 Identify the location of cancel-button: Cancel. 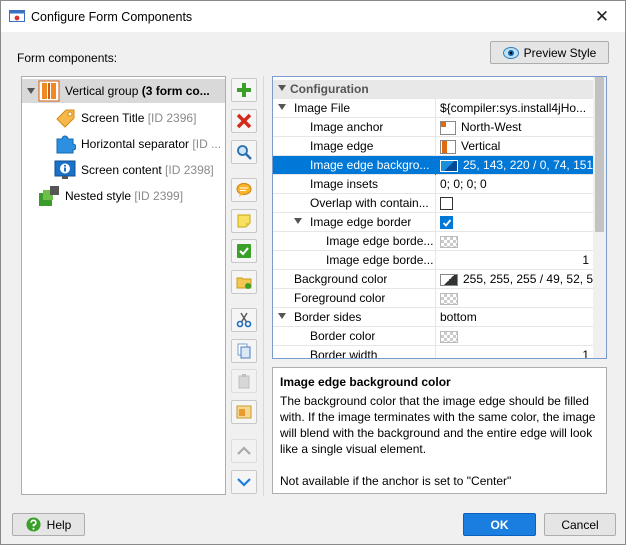
(580, 524).